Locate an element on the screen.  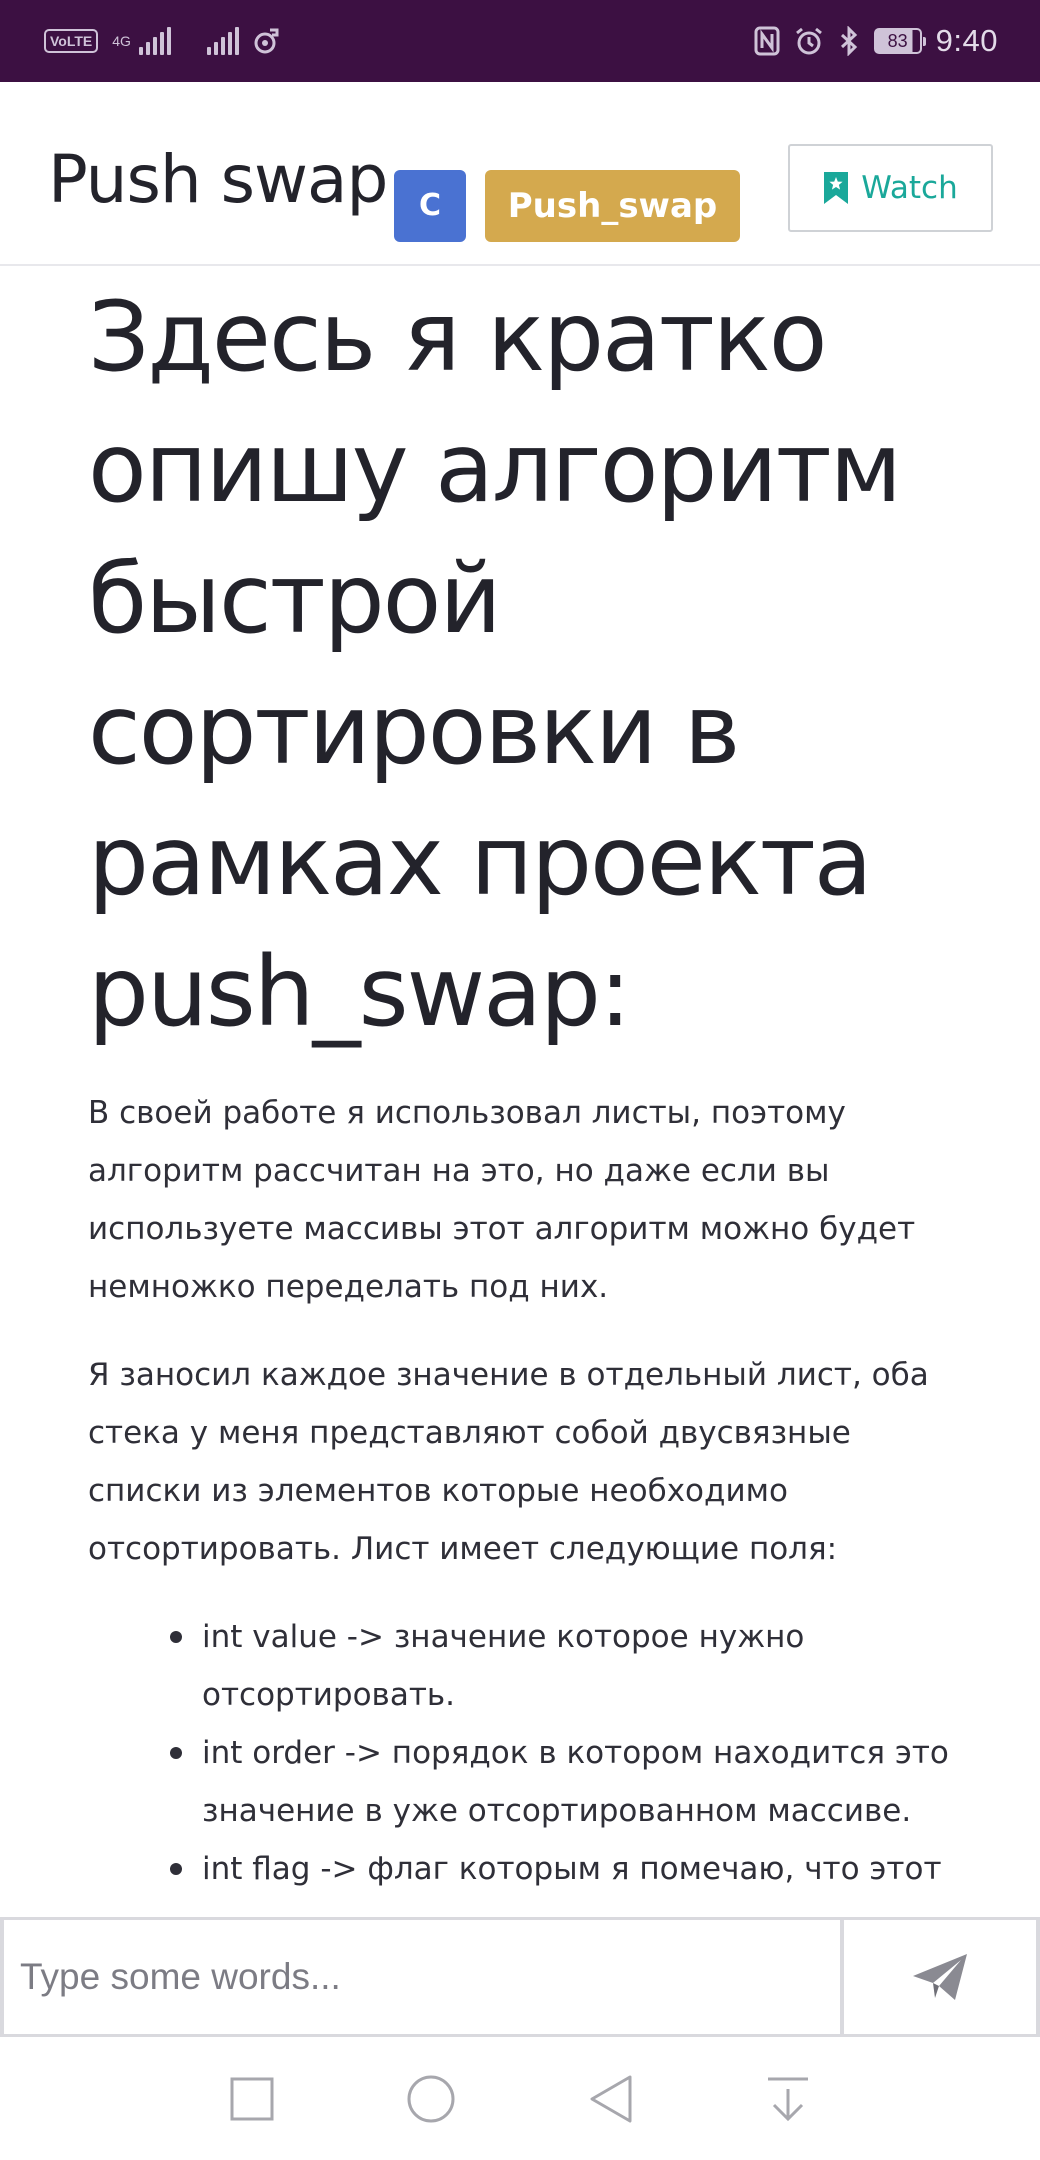
status-bar-left: VoLTE 4G is located at coordinates (161, 41).